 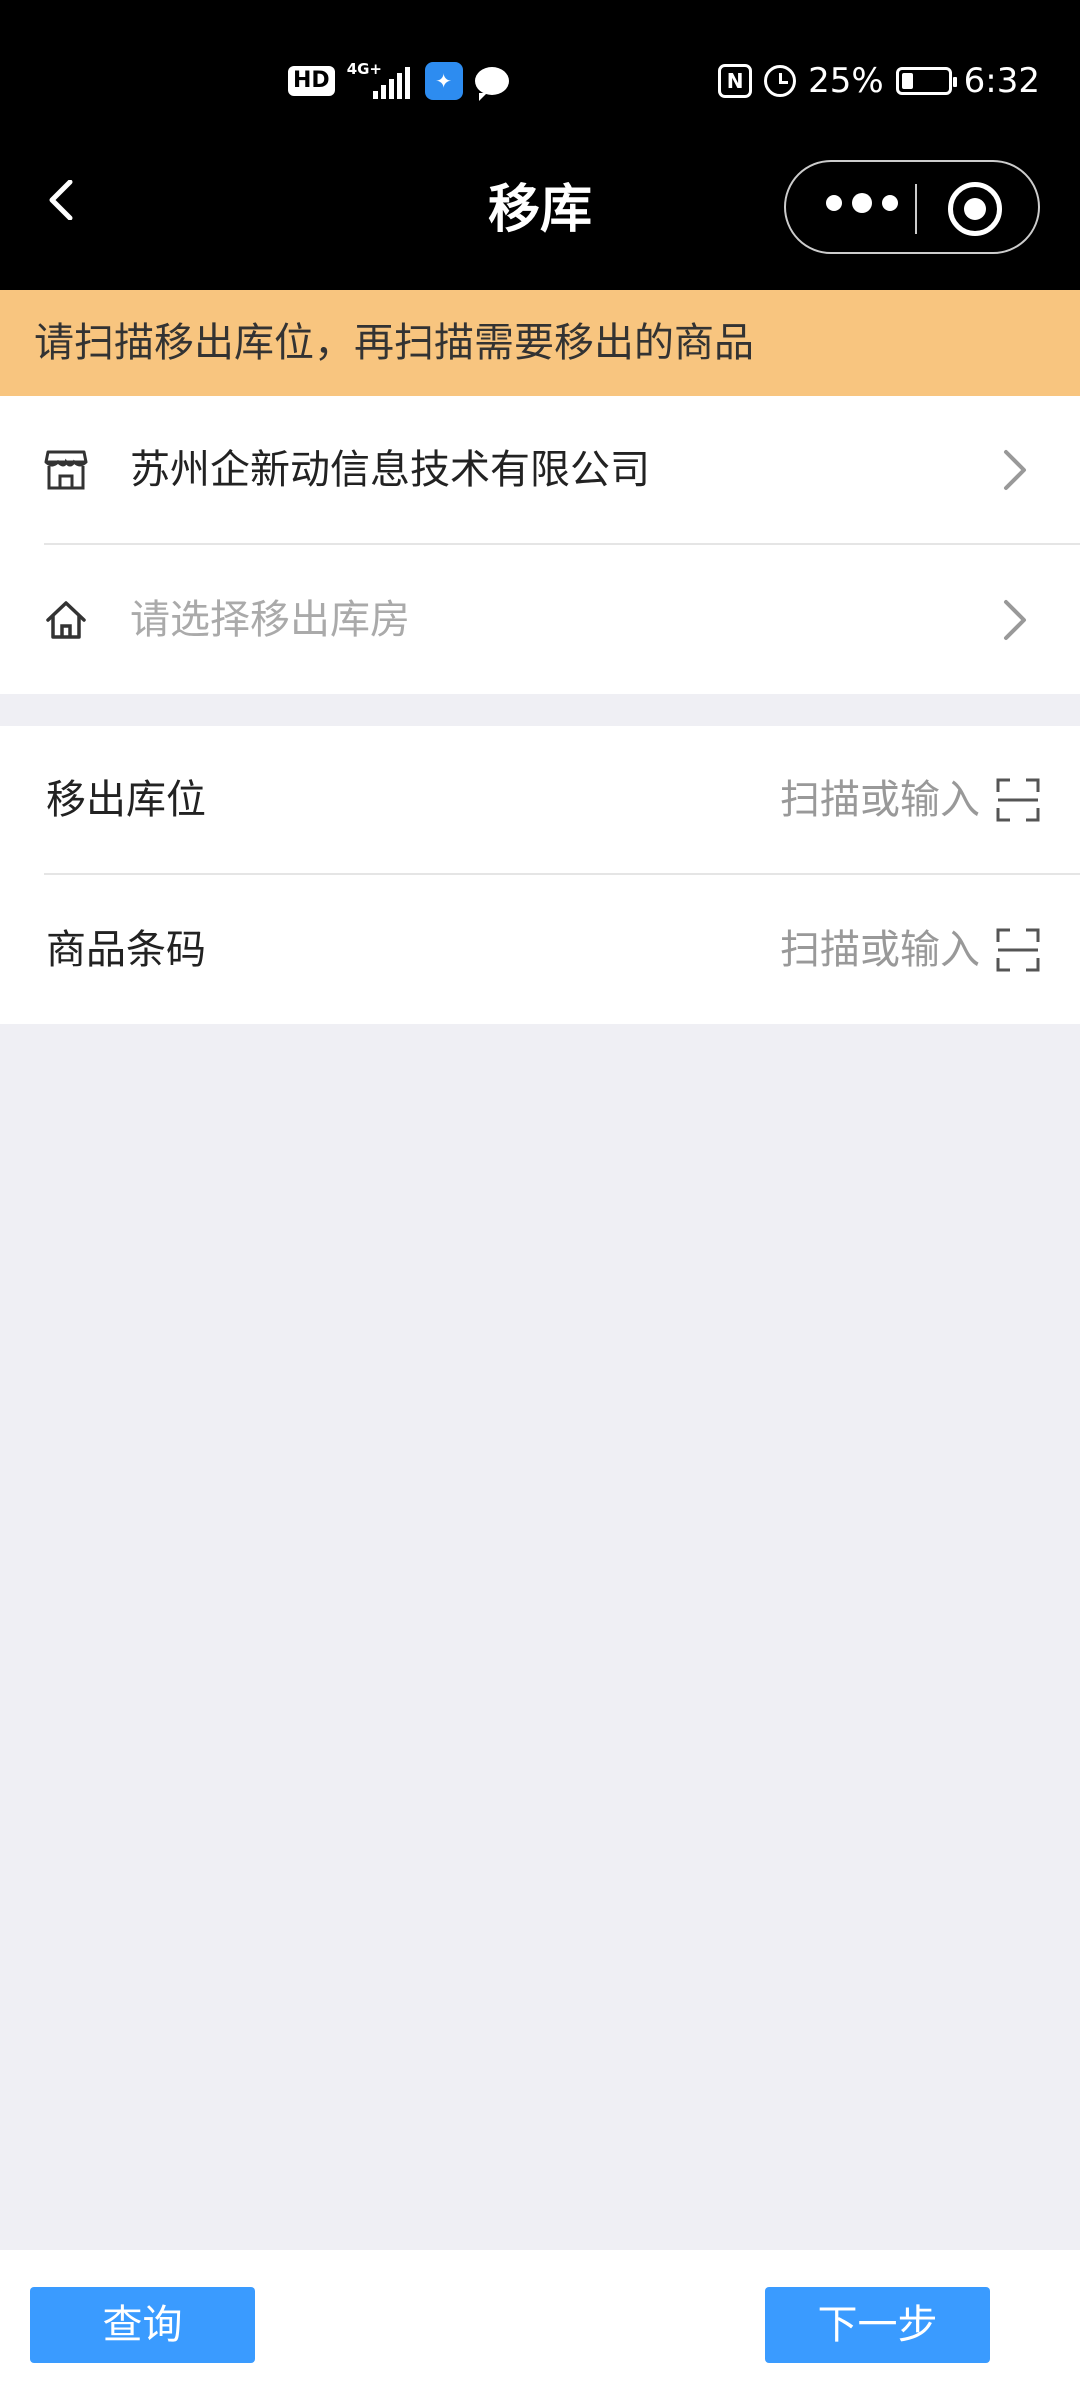 I want to click on selection-card: 苏州企新动信息技术有限公司 请选择移出库房, so click(x=540, y=545).